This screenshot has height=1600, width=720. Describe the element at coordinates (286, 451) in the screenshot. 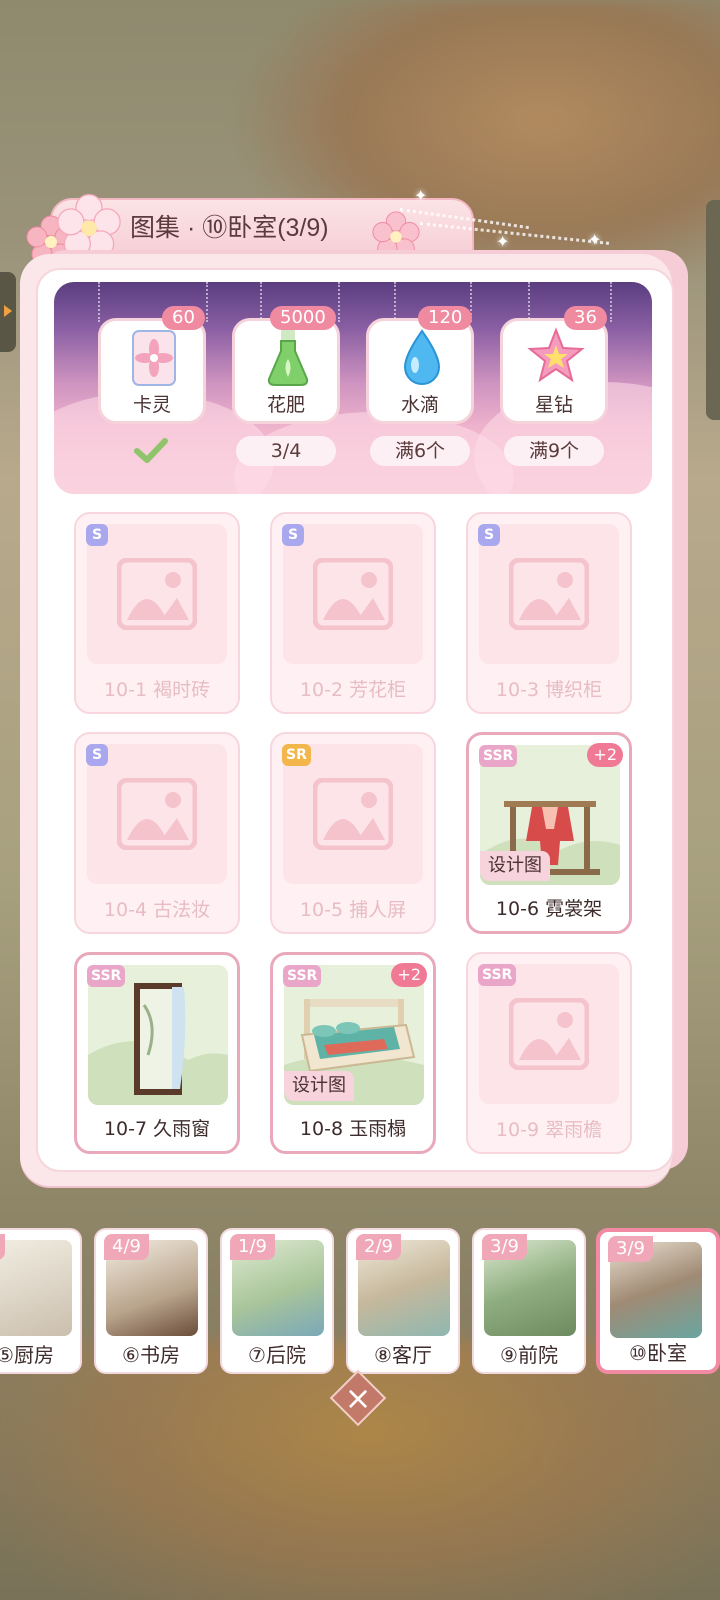

I see `reward-status: 3/4` at that location.